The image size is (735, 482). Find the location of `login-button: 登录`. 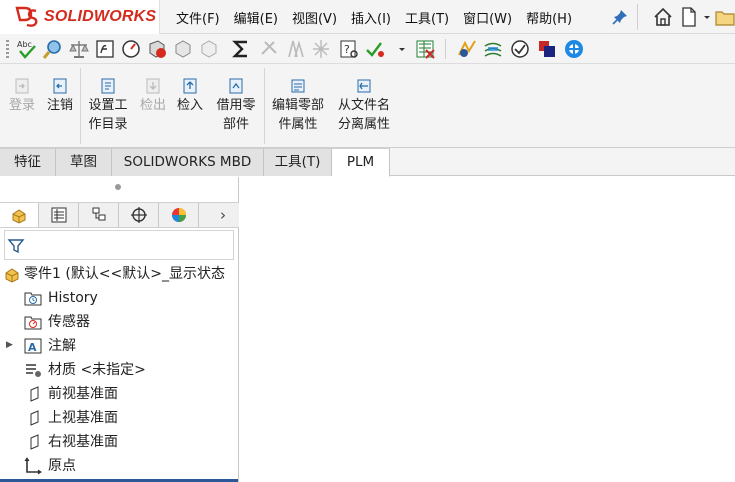

login-button: 登录 is located at coordinates (22, 96).